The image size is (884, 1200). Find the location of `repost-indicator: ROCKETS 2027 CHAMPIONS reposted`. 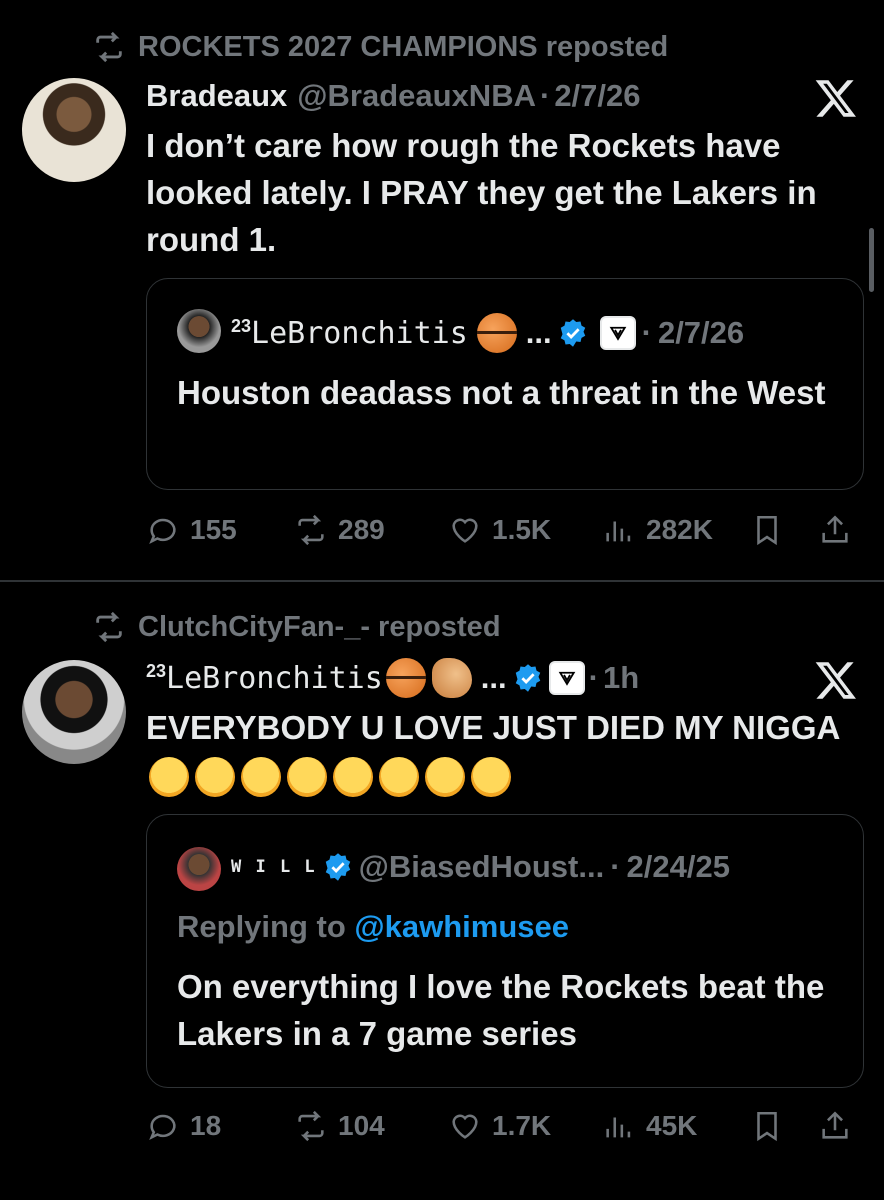

repost-indicator: ROCKETS 2027 CHAMPIONS reposted is located at coordinates (380, 47).